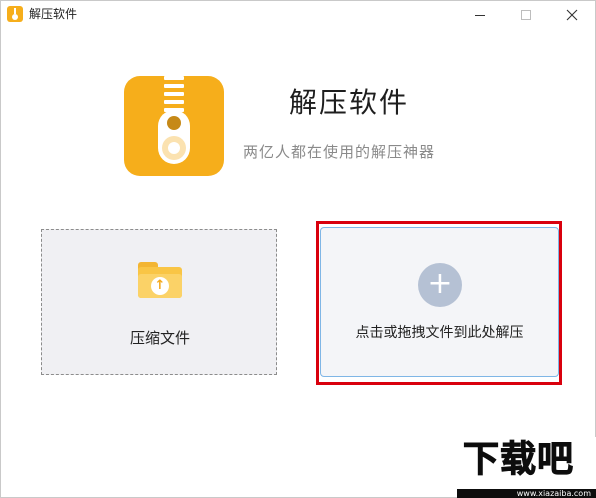  Describe the element at coordinates (298, 15) in the screenshot. I see `title-bar: 解压软件` at that location.